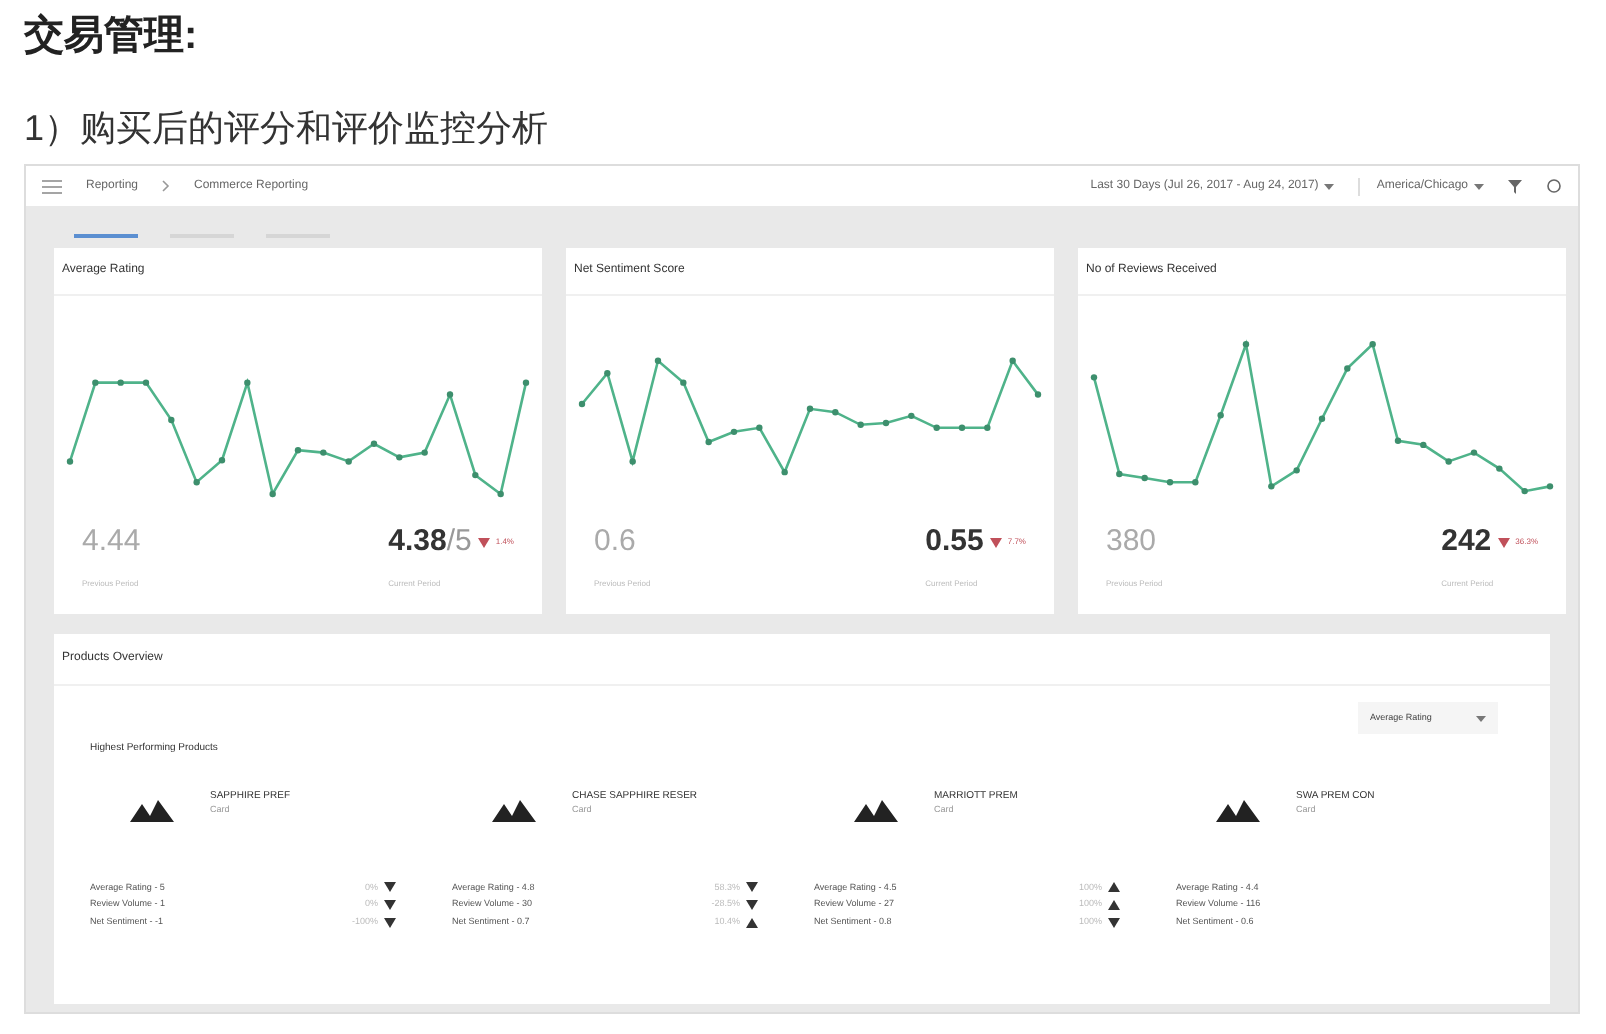  What do you see at coordinates (430, 542) in the screenshot?
I see `current-value: 4.38/5` at bounding box center [430, 542].